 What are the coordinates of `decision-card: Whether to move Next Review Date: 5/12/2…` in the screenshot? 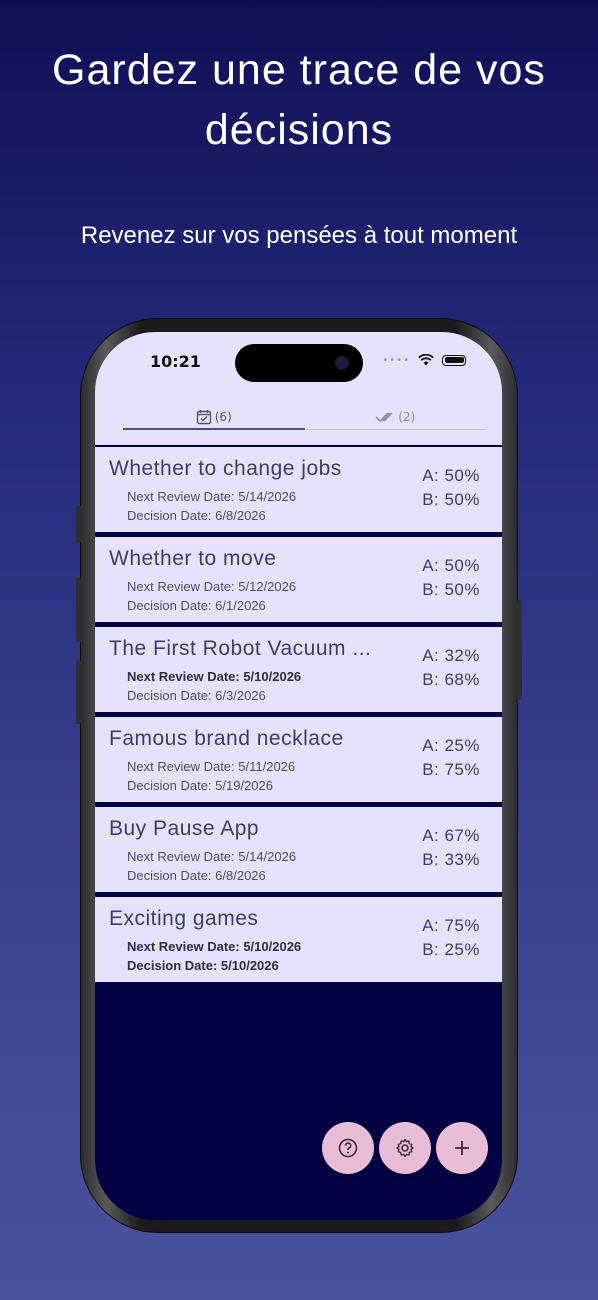 It's located at (298, 579).